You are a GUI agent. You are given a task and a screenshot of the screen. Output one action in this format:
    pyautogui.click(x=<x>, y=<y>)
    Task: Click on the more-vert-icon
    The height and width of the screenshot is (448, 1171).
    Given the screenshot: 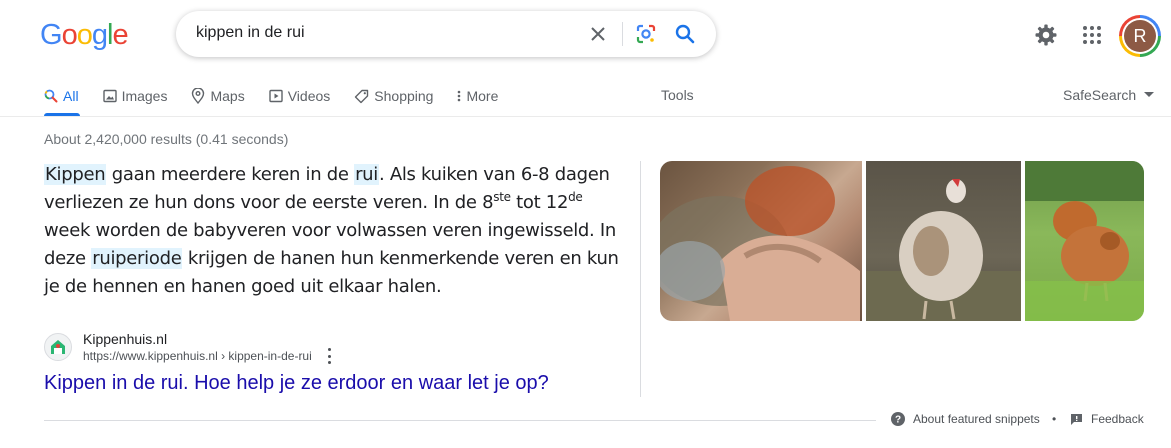 What is the action you would take?
    pyautogui.click(x=459, y=96)
    